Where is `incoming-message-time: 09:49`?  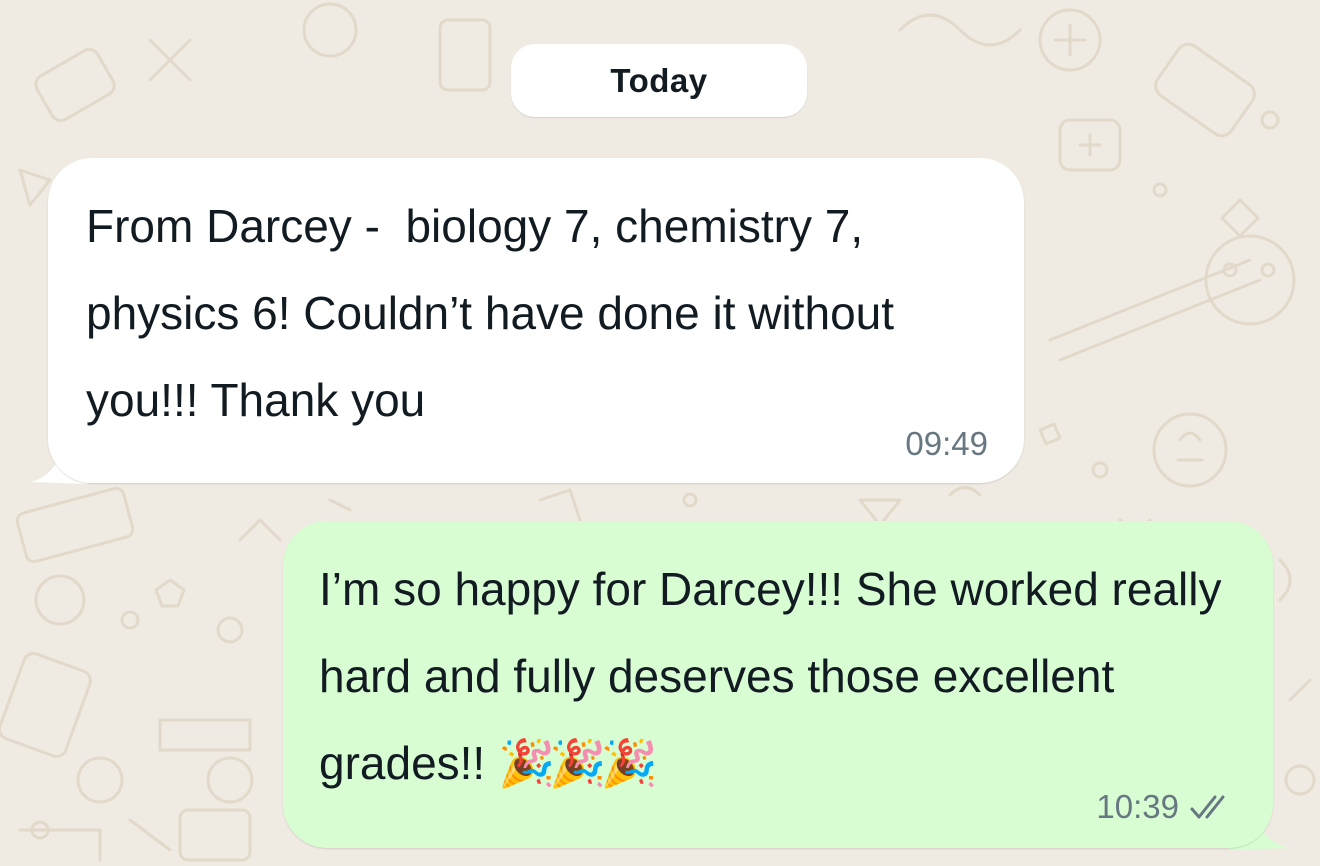 incoming-message-time: 09:49 is located at coordinates (946, 443).